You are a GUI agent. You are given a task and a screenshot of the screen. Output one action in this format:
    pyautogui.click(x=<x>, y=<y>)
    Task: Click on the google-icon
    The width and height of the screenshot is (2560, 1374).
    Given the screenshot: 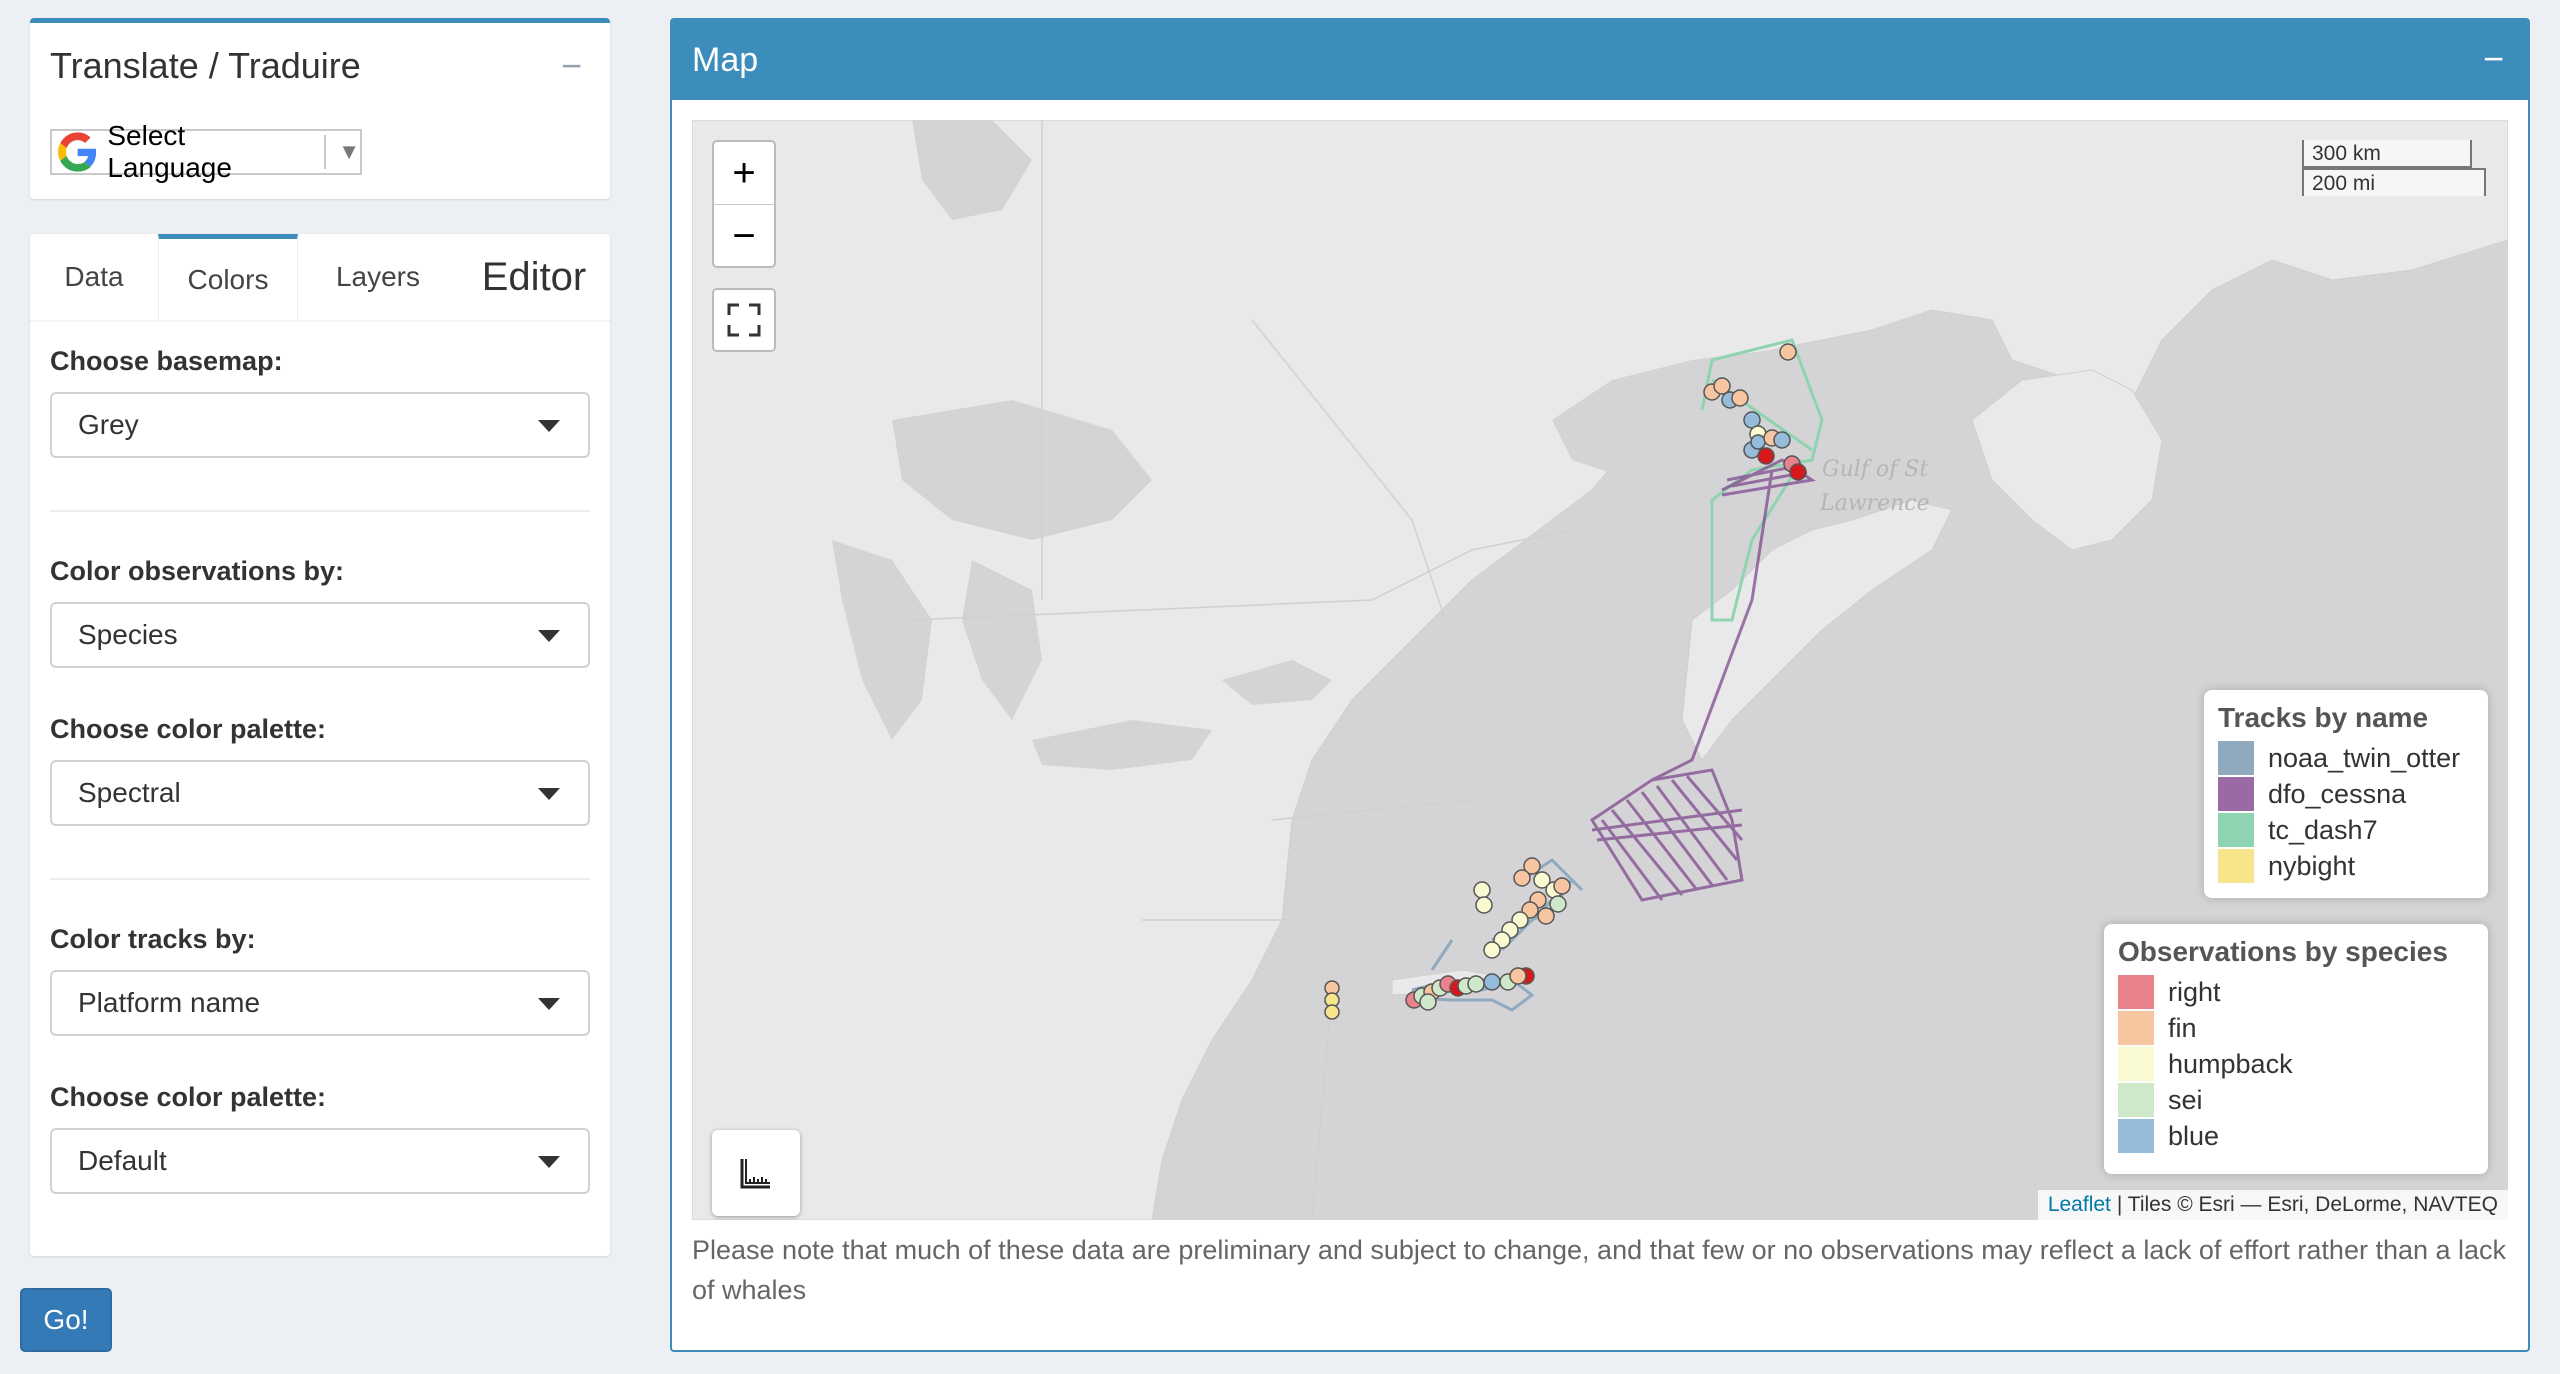 What is the action you would take?
    pyautogui.click(x=77, y=152)
    